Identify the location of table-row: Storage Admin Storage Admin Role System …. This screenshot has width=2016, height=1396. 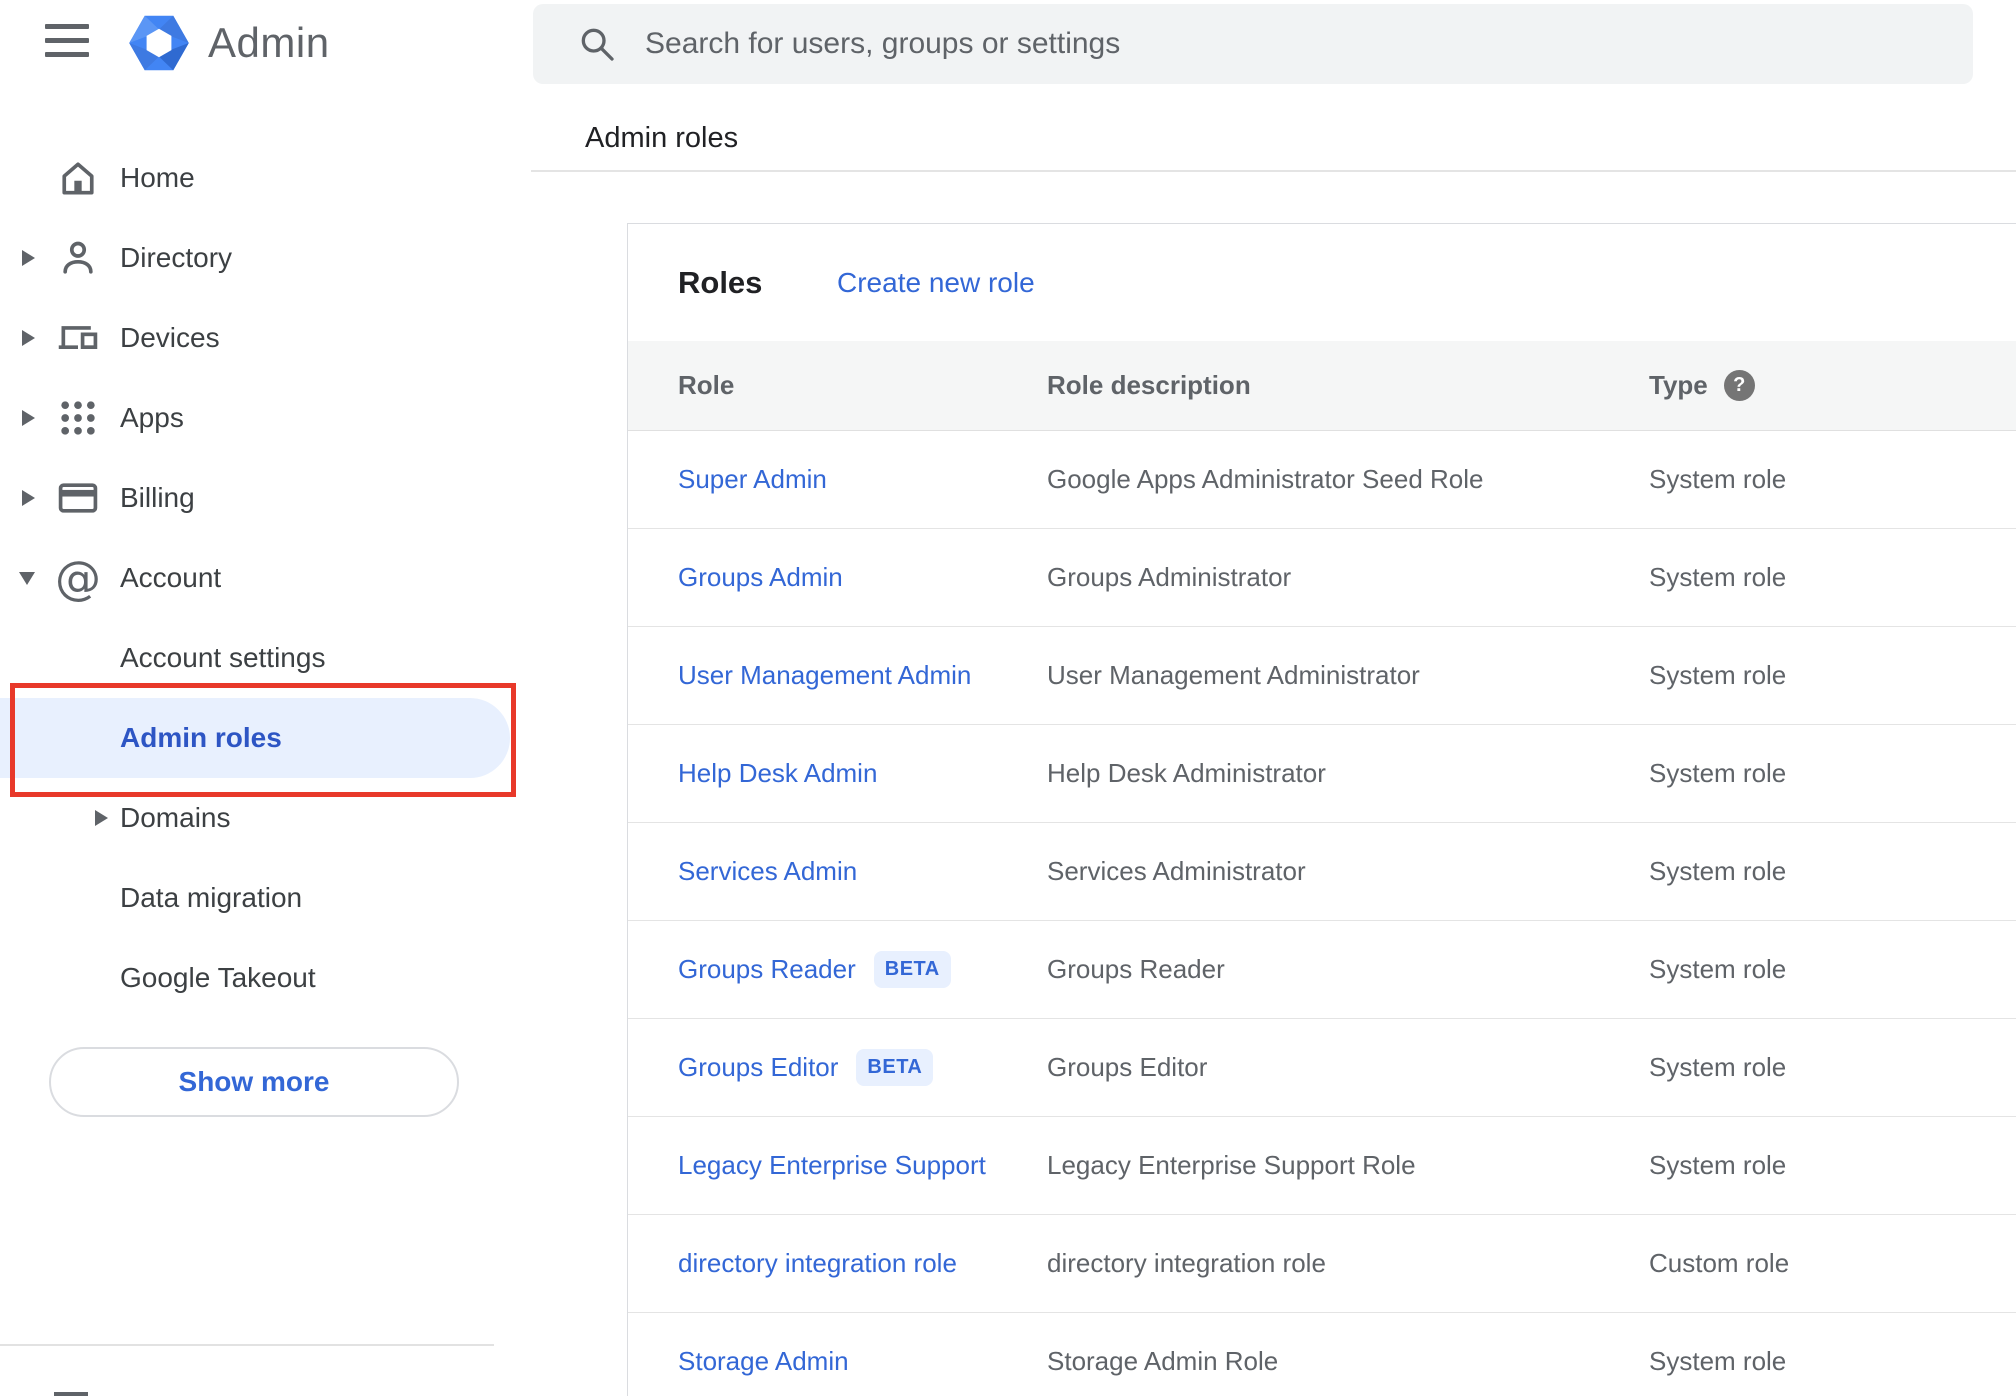
(1322, 1354).